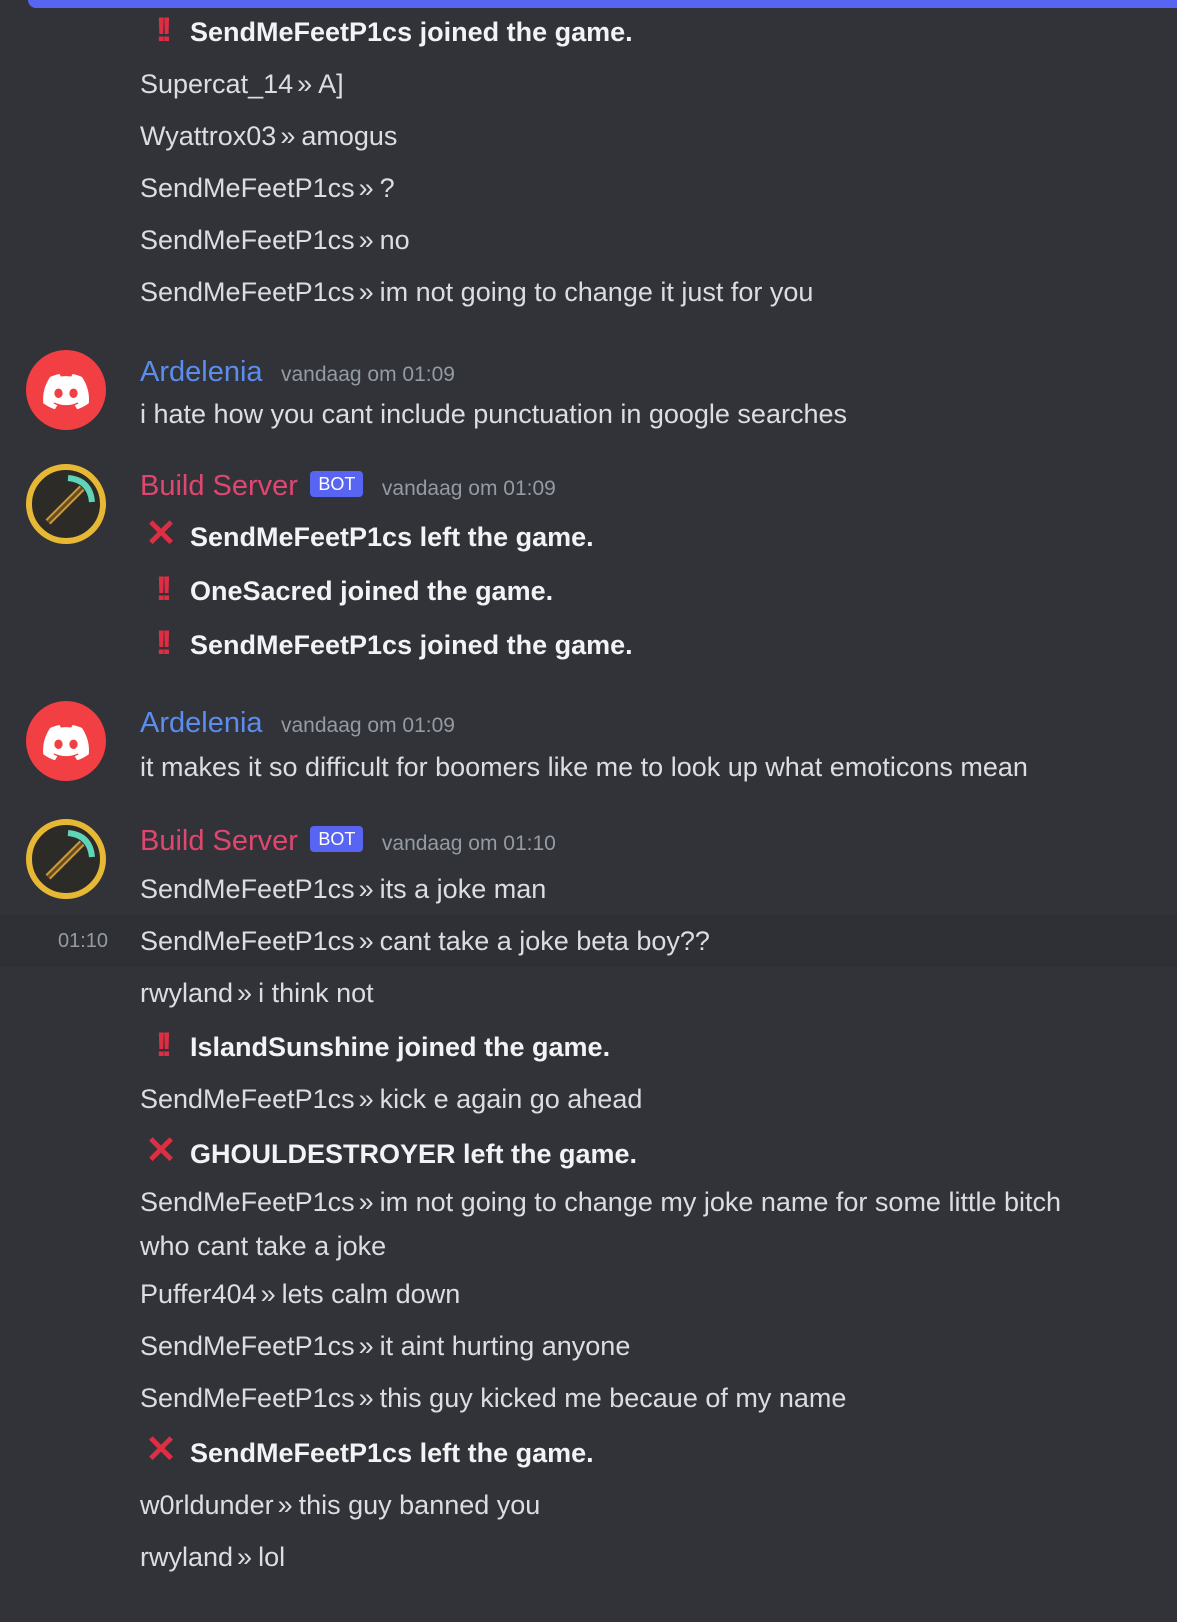 This screenshot has height=1622, width=1177. What do you see at coordinates (257, 993) in the screenshot?
I see `list-item: rwyland» i think not` at bounding box center [257, 993].